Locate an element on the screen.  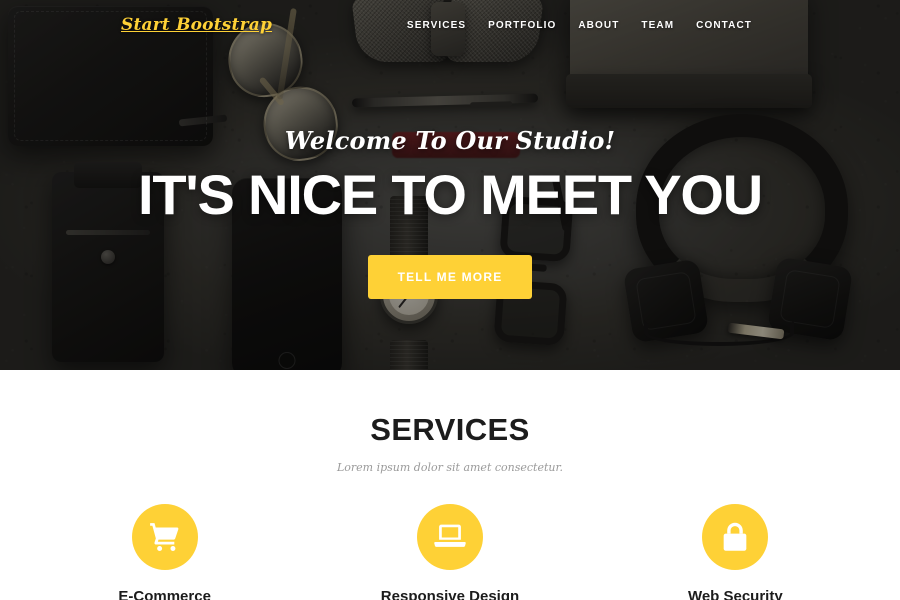
shopping-cart-icon is located at coordinates (164, 537).